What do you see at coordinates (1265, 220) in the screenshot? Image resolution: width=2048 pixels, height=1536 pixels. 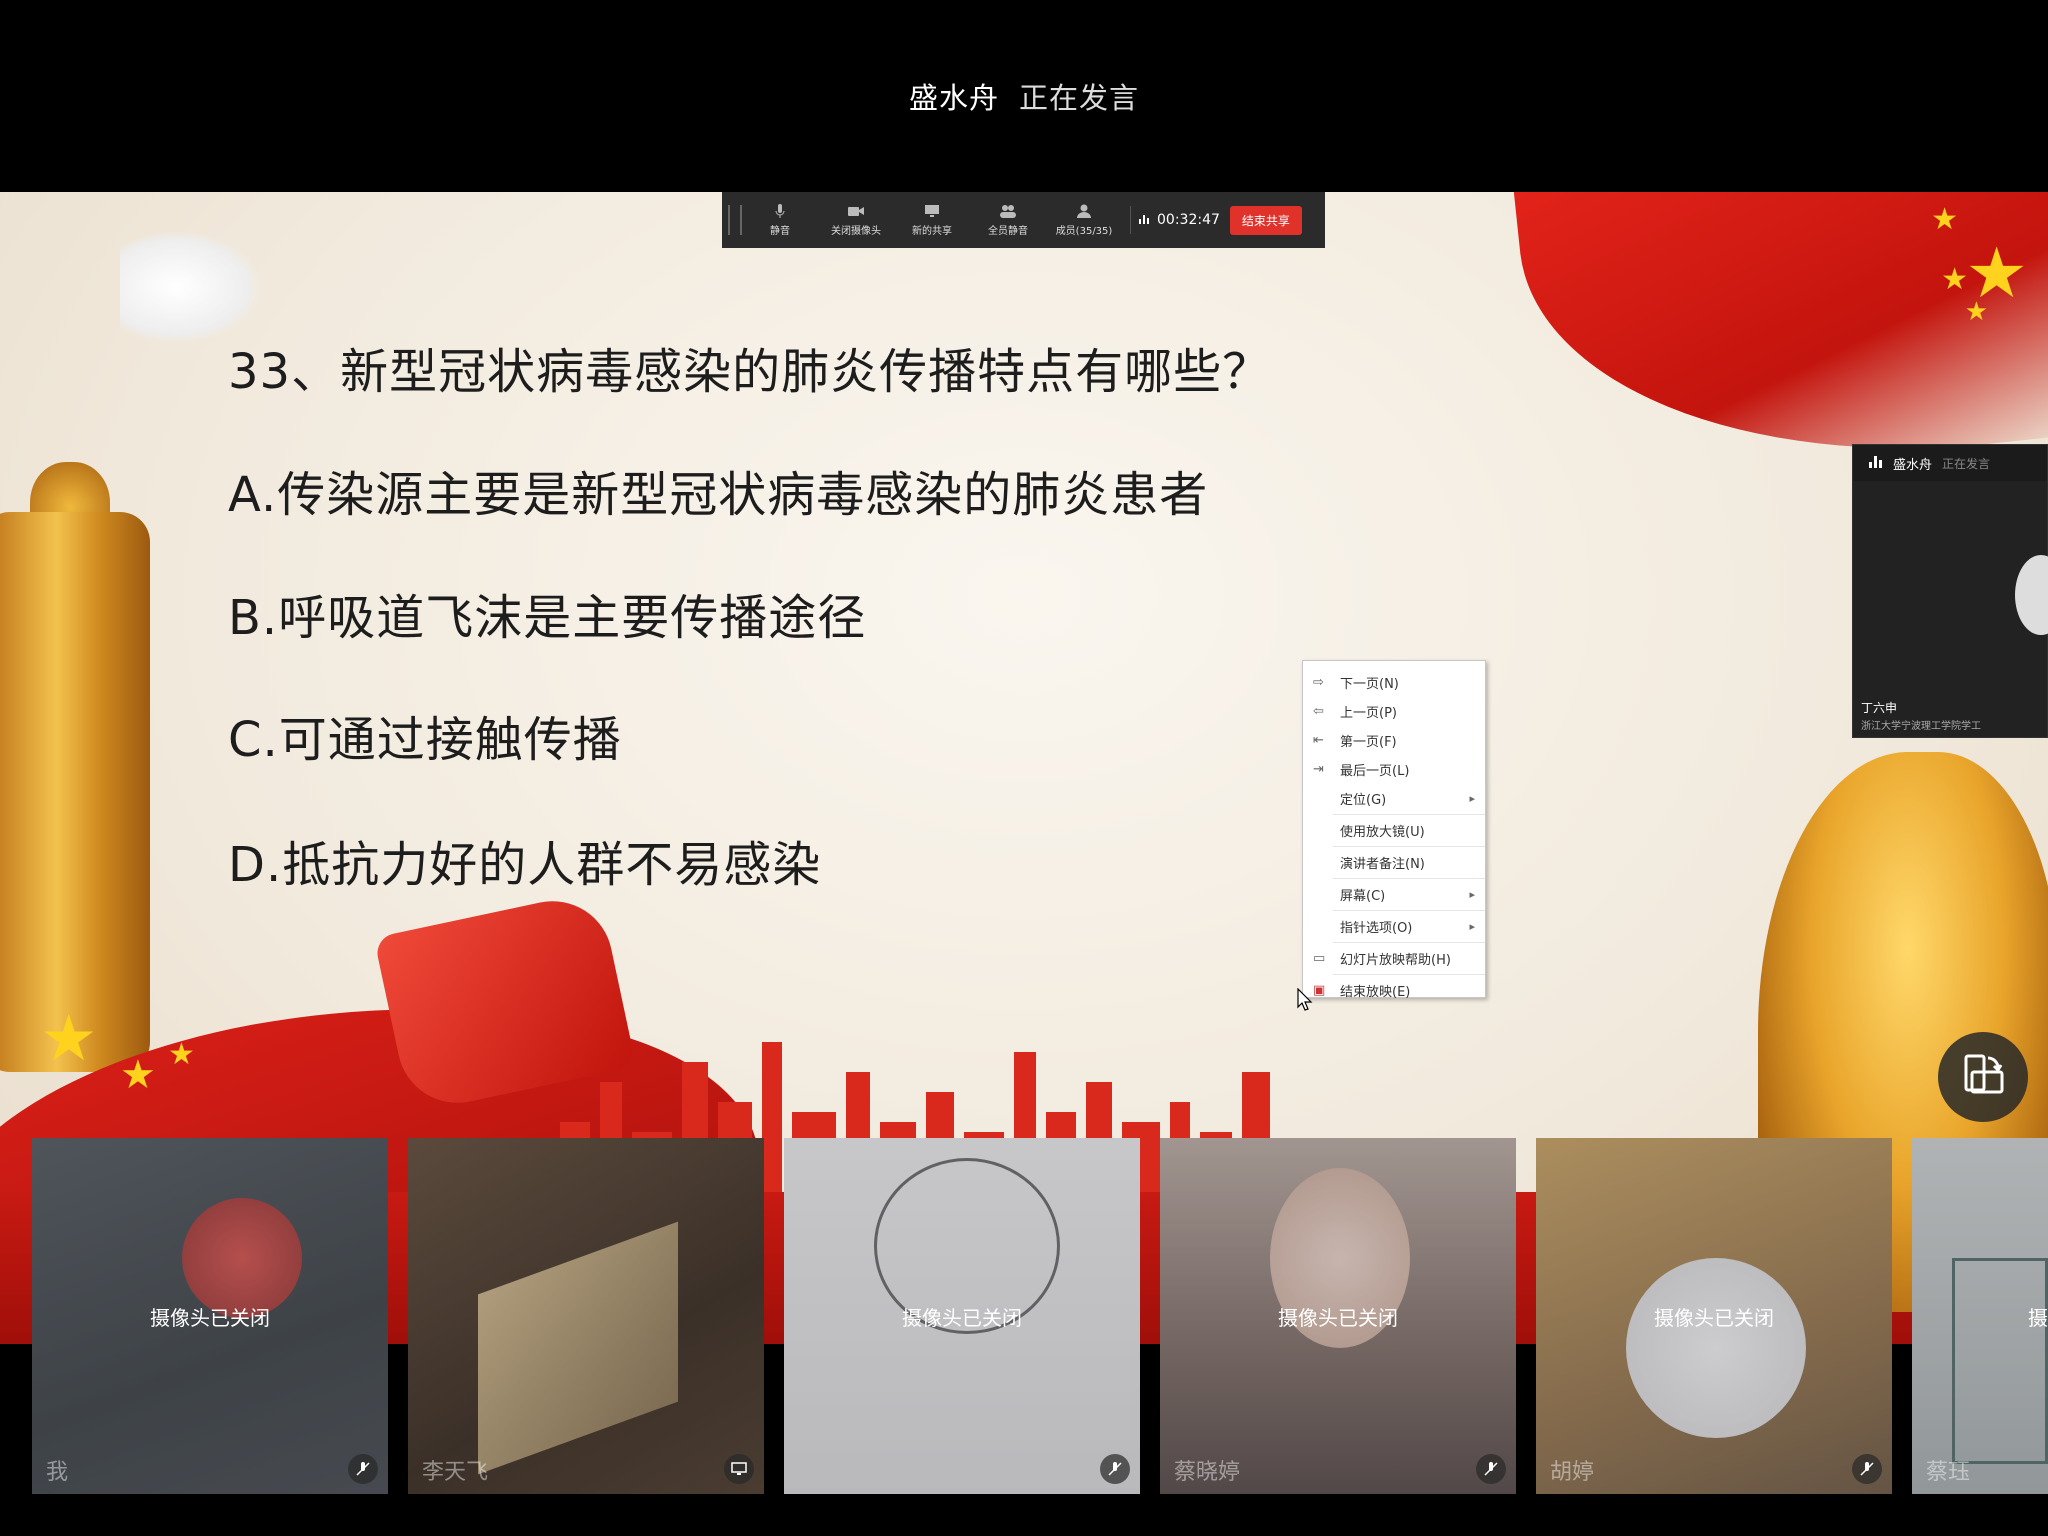 I see `end-share-button: 结束共享` at bounding box center [1265, 220].